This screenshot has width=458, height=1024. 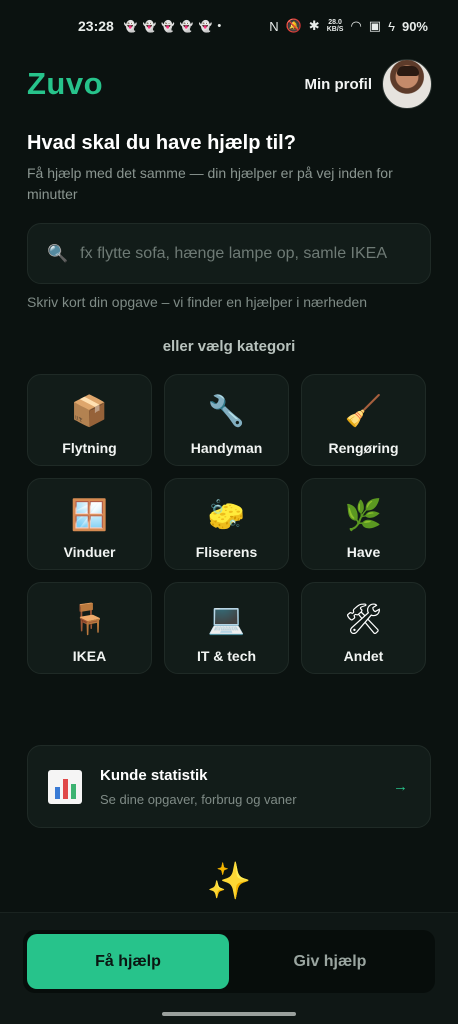 What do you see at coordinates (274, 26) in the screenshot?
I see `nfc-icon: N` at bounding box center [274, 26].